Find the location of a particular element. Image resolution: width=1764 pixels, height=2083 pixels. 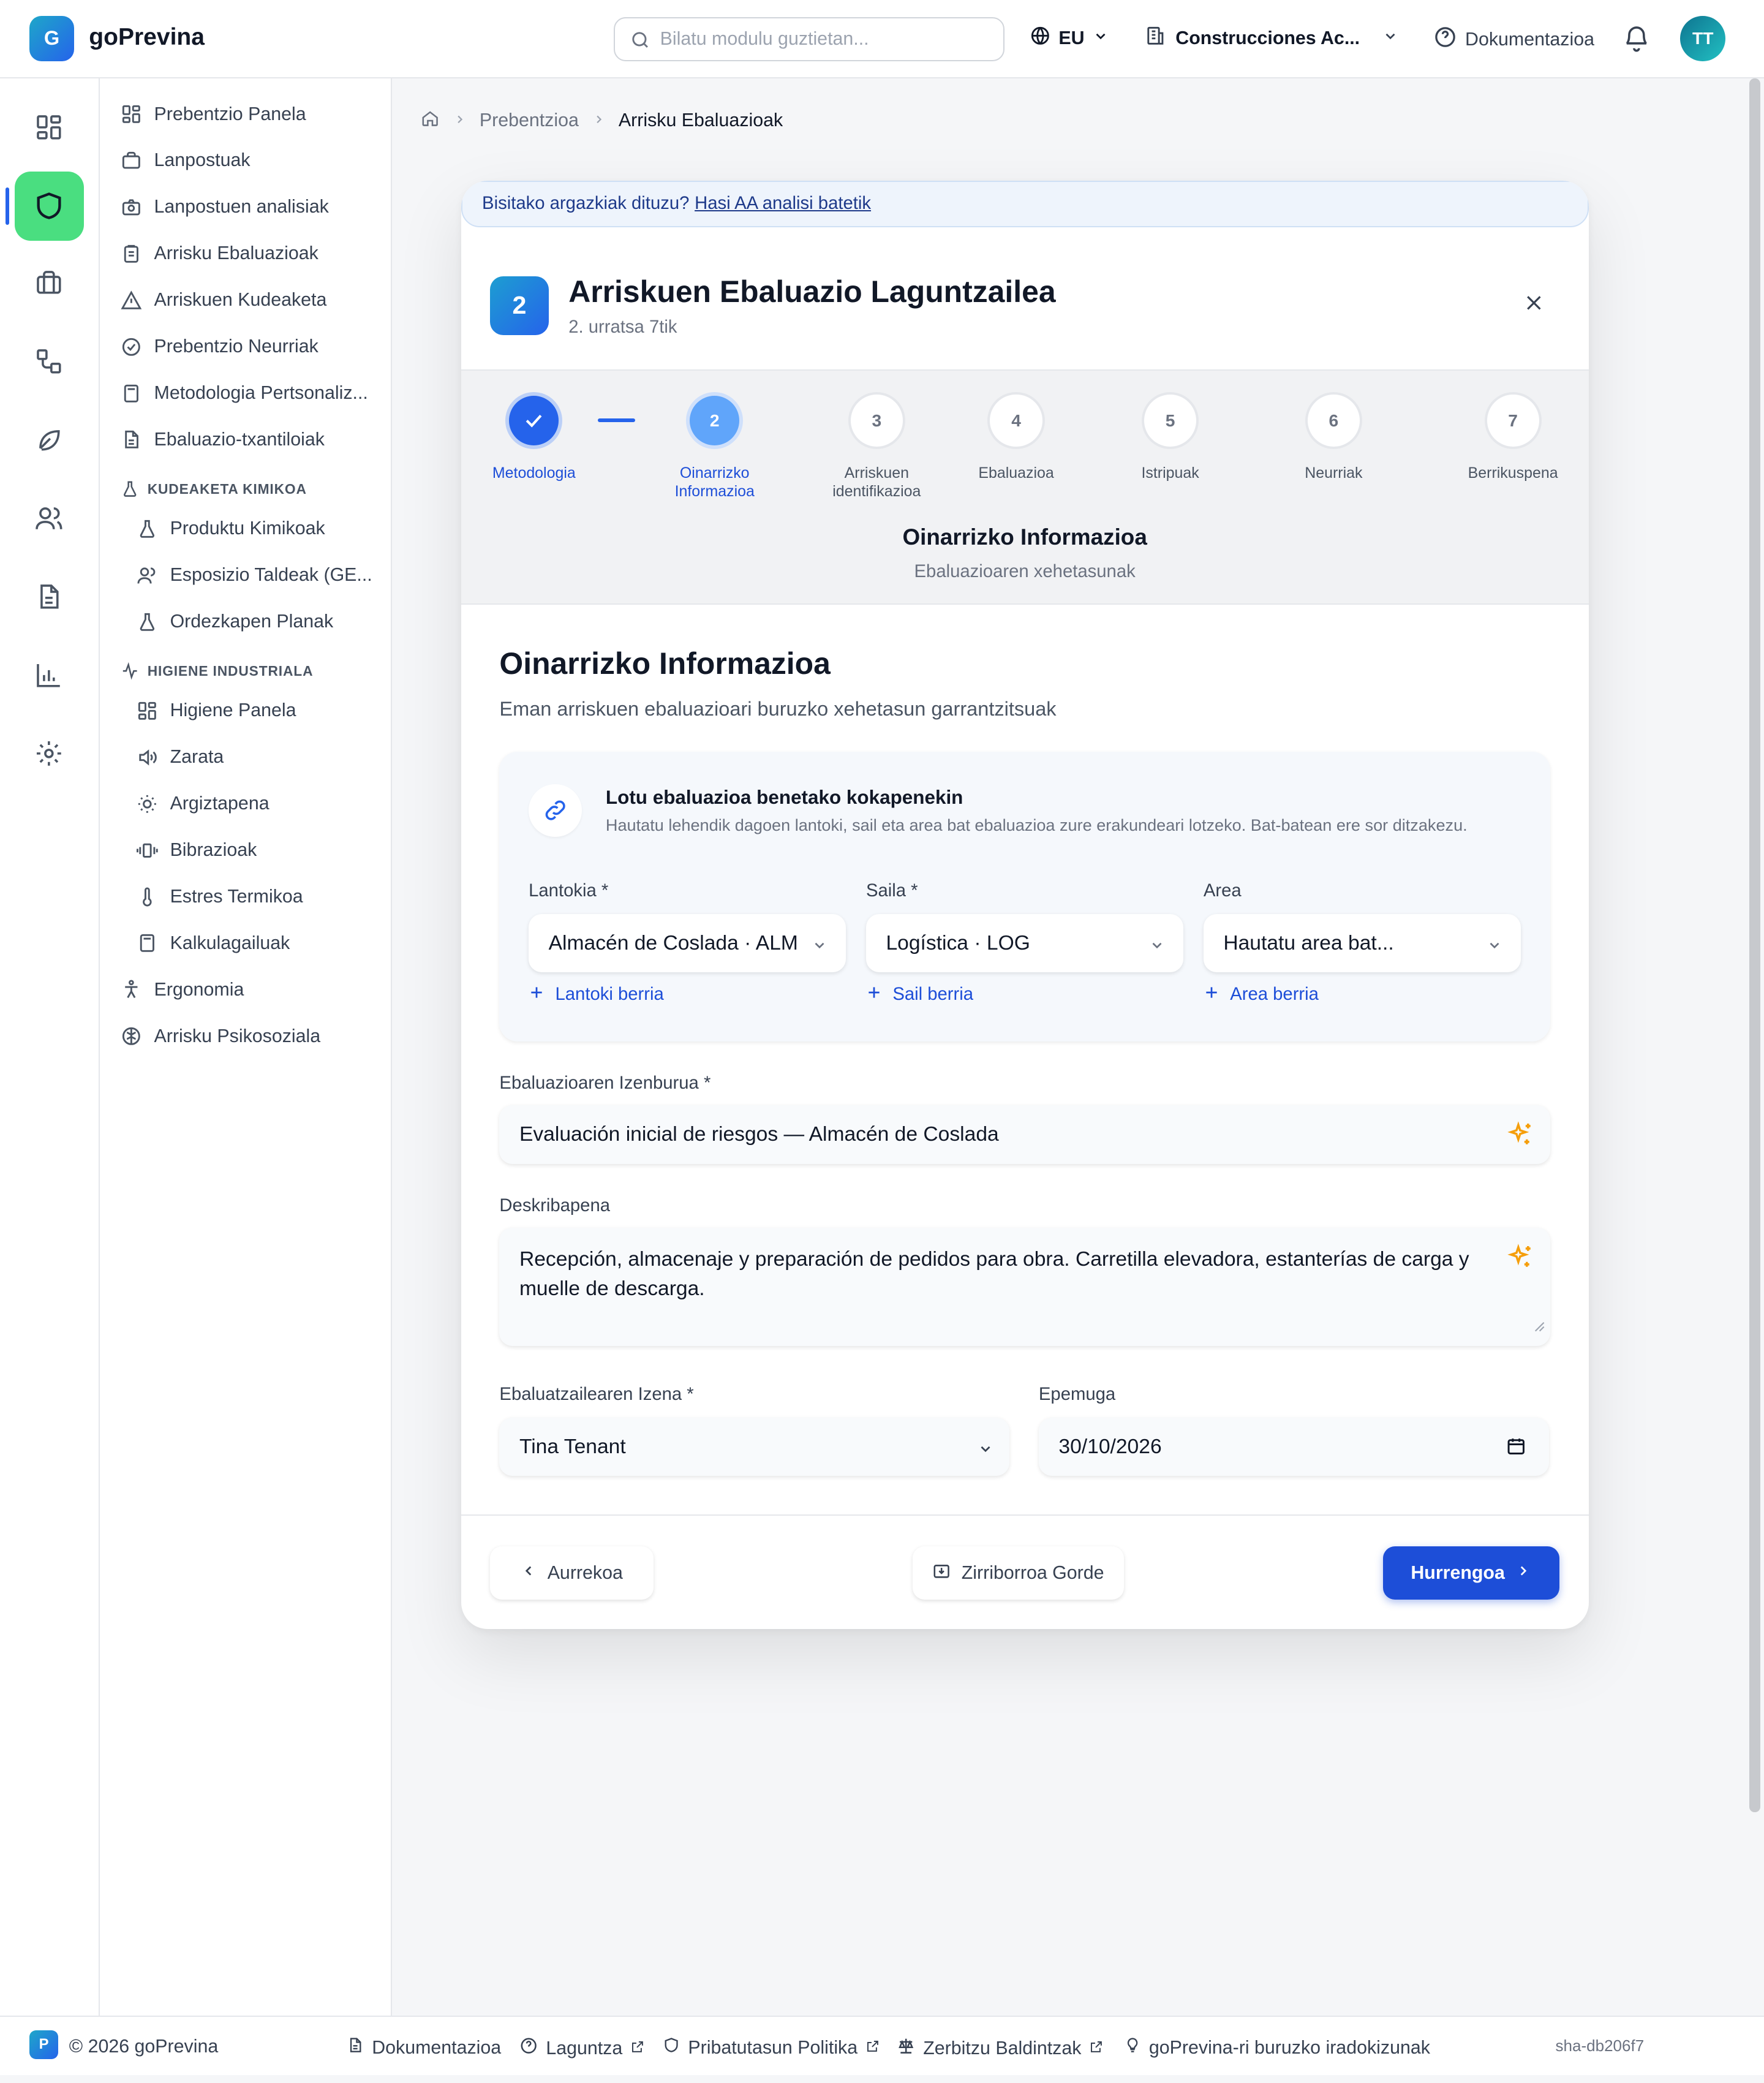

sidebar-item-prebentzio-panela: Prebentzio Panela is located at coordinates (213, 115).